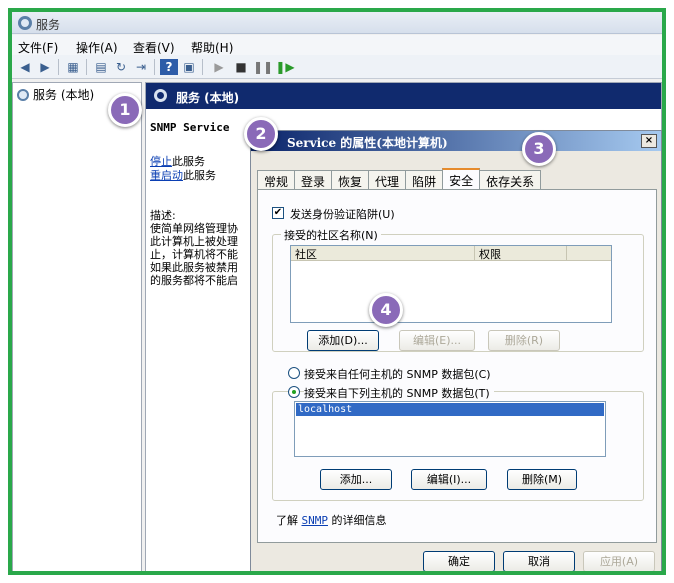  Describe the element at coordinates (73, 67) in the screenshot. I see `console-tree-icon: ▦` at that location.